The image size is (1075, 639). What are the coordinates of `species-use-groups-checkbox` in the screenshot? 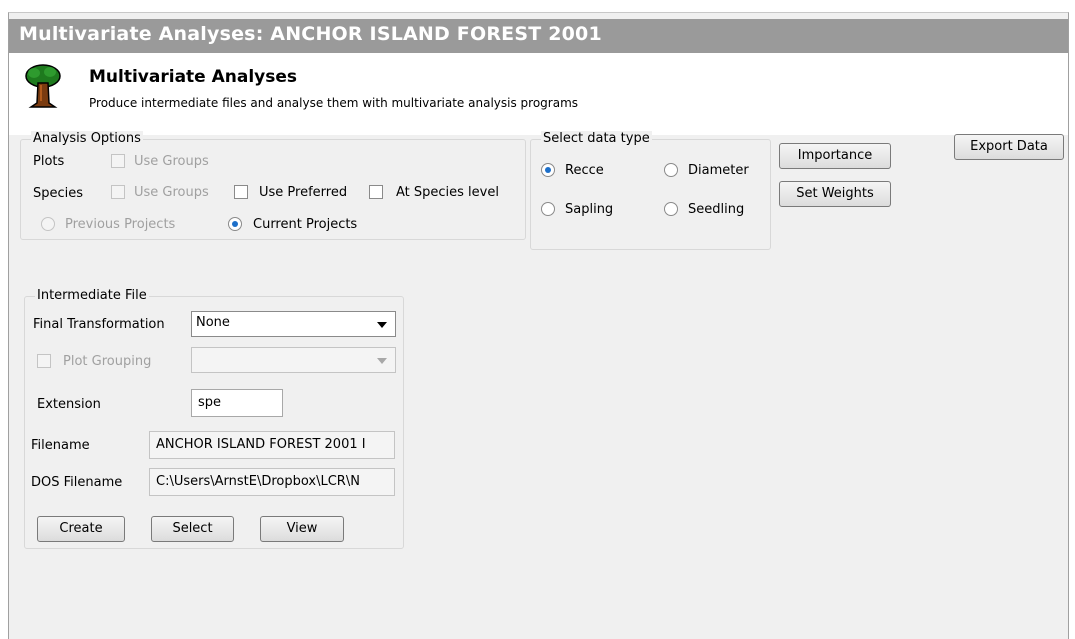 It's located at (118, 192).